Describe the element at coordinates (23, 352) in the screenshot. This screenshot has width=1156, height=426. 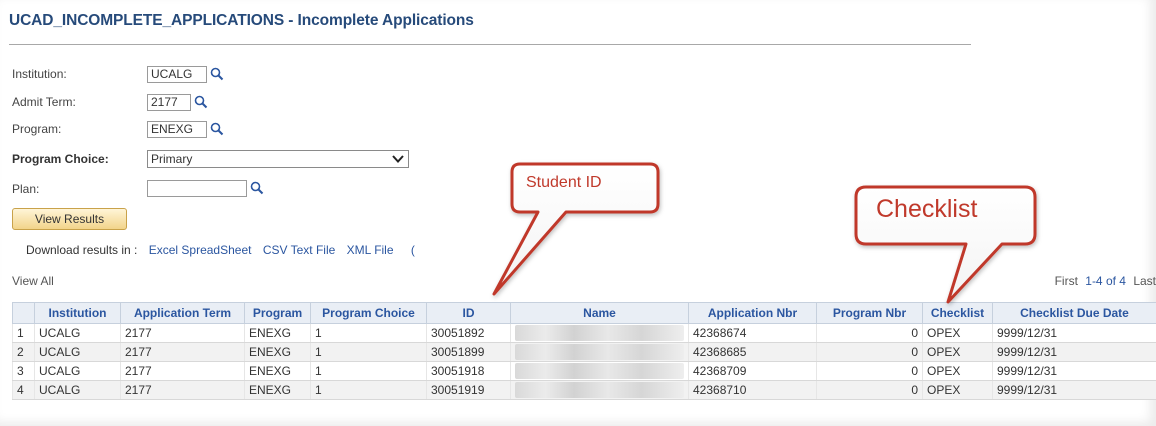
I see `row-number: 2` at that location.